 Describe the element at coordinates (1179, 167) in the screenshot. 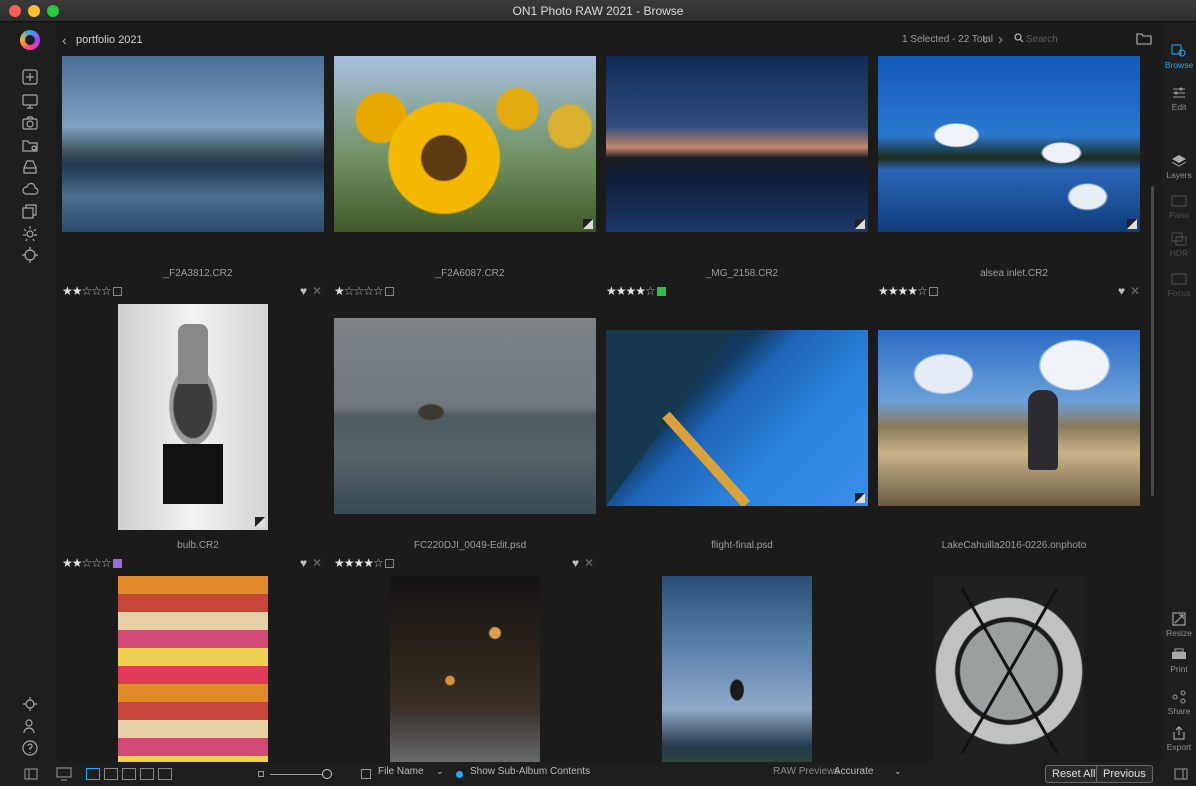

I see `module-layers: Layers` at that location.